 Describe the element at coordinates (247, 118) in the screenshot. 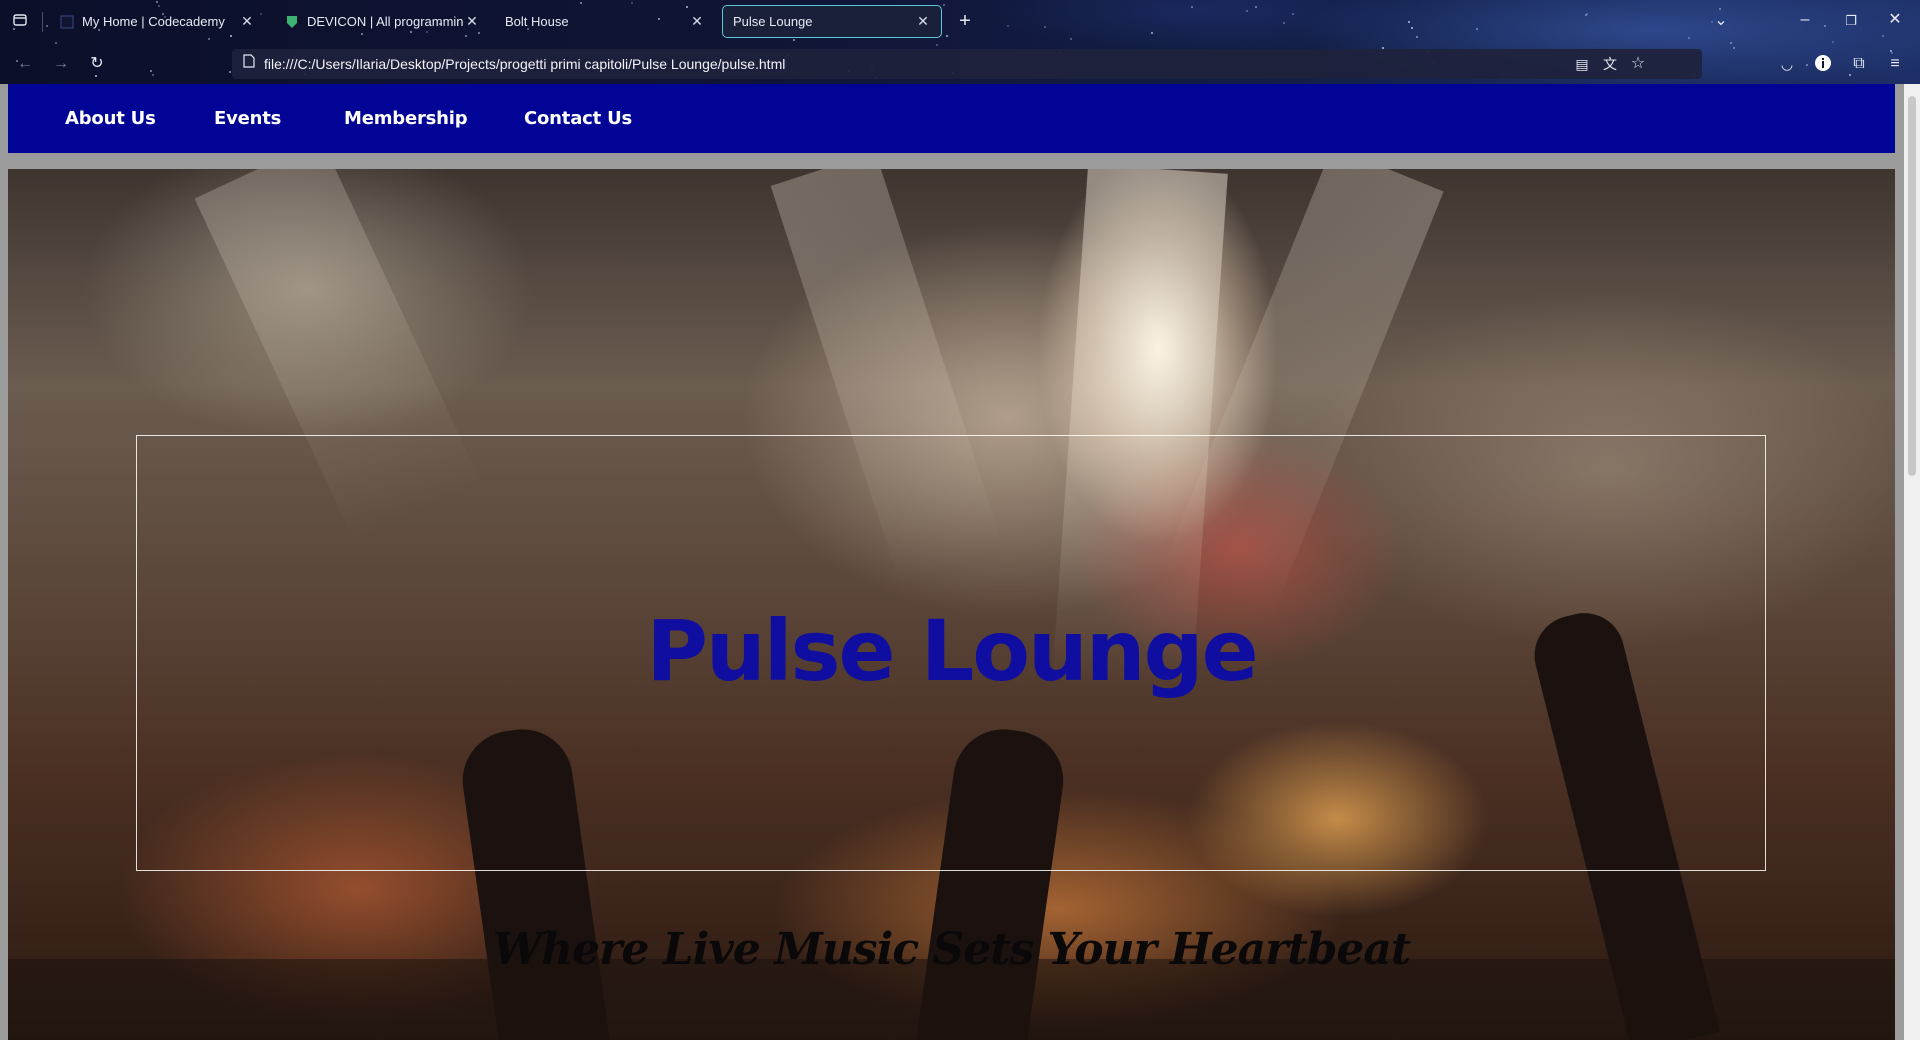

I see `nav-events: Events` at that location.